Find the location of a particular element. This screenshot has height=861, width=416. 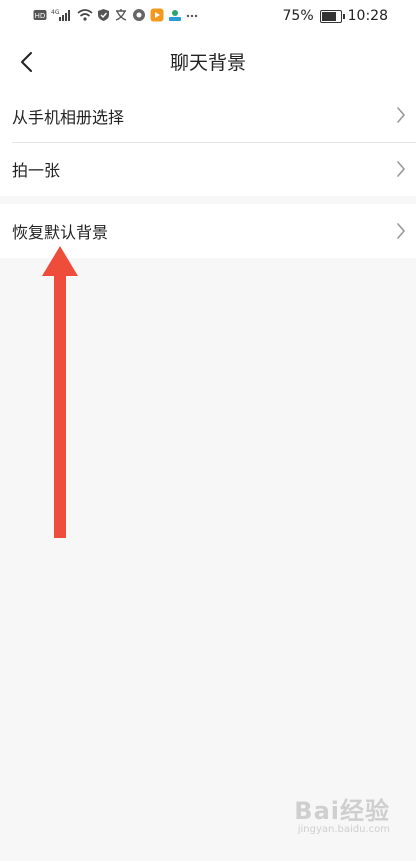

menu-item-take-photo: 拍一张 is located at coordinates (208, 169).